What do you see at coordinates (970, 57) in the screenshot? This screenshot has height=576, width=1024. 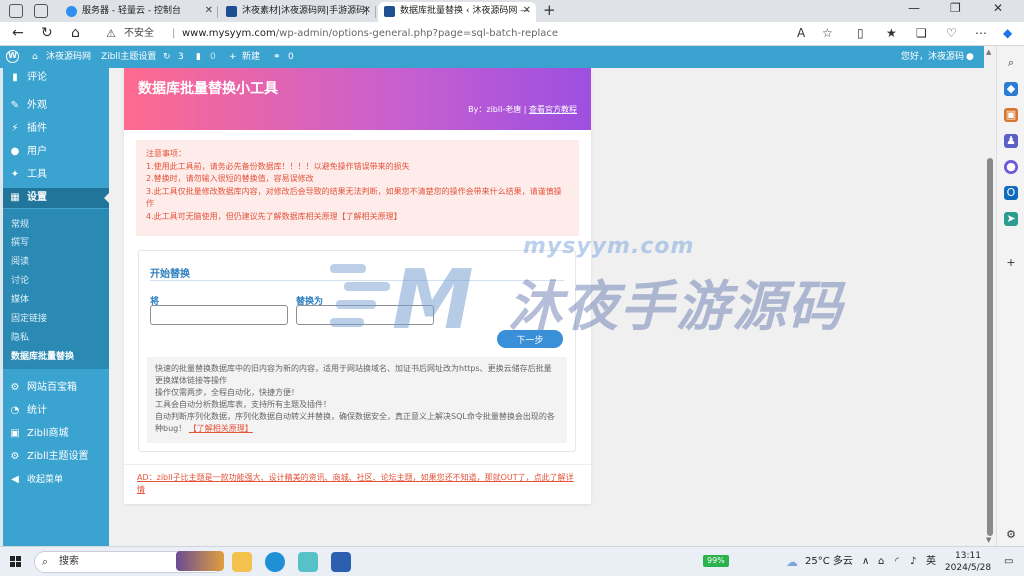 I see `user-avatar-icon: ●` at bounding box center [970, 57].